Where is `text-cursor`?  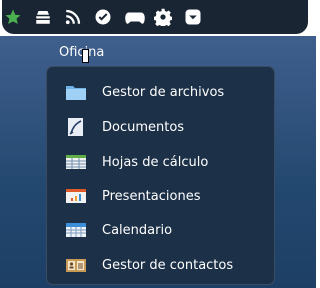
text-cursor is located at coordinates (85, 56).